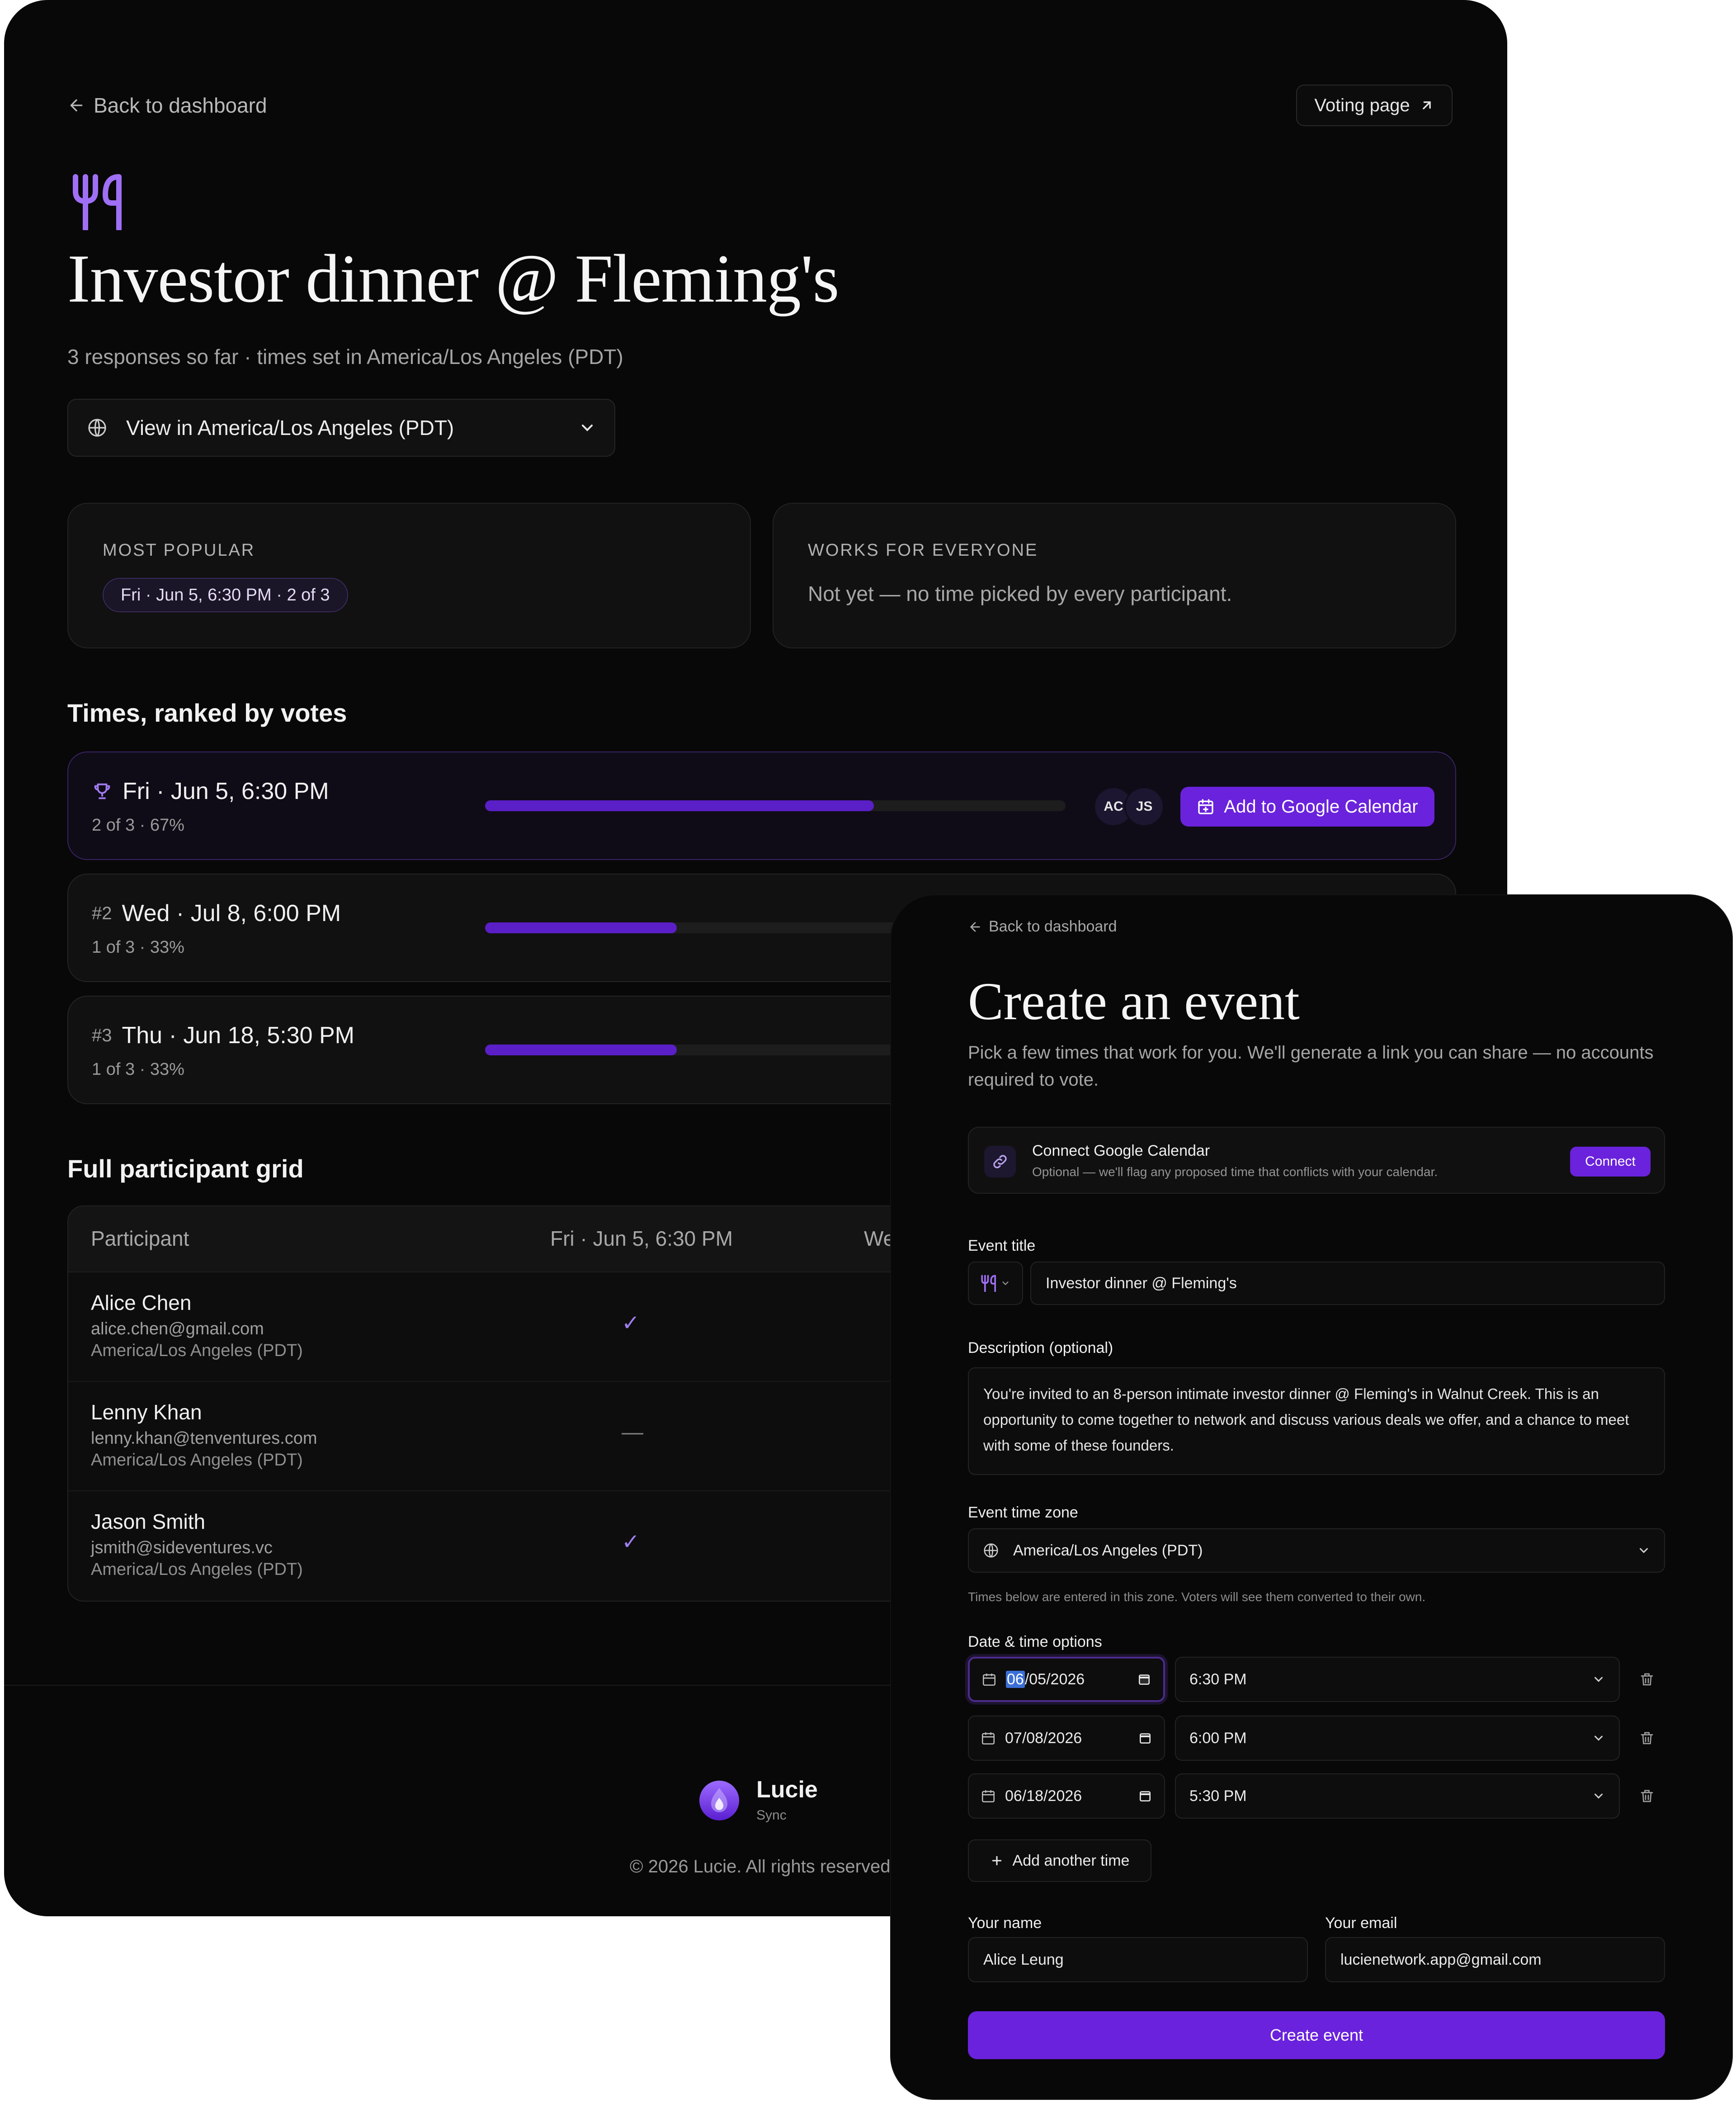 The image size is (1736, 2108). I want to click on event-title-input: Investor dinner @ Fleming's, so click(1348, 1283).